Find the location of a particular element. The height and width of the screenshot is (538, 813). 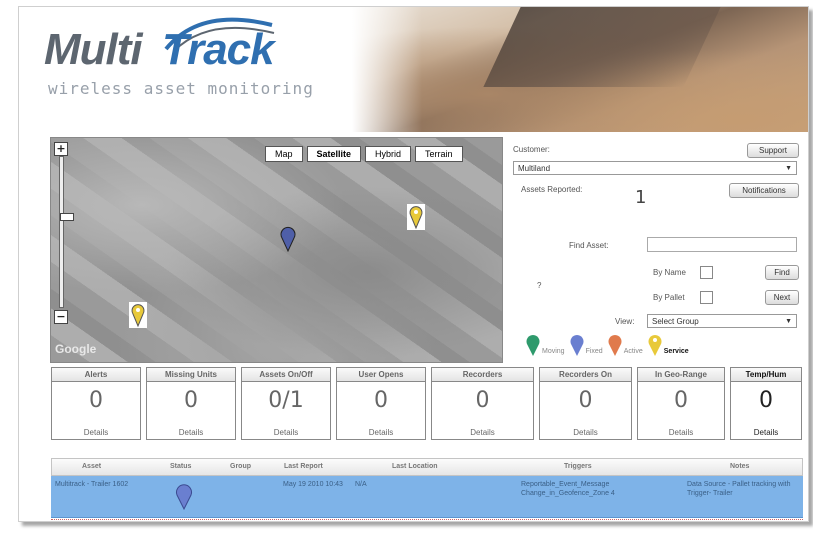

zoom-slider-handle is located at coordinates (67, 217).